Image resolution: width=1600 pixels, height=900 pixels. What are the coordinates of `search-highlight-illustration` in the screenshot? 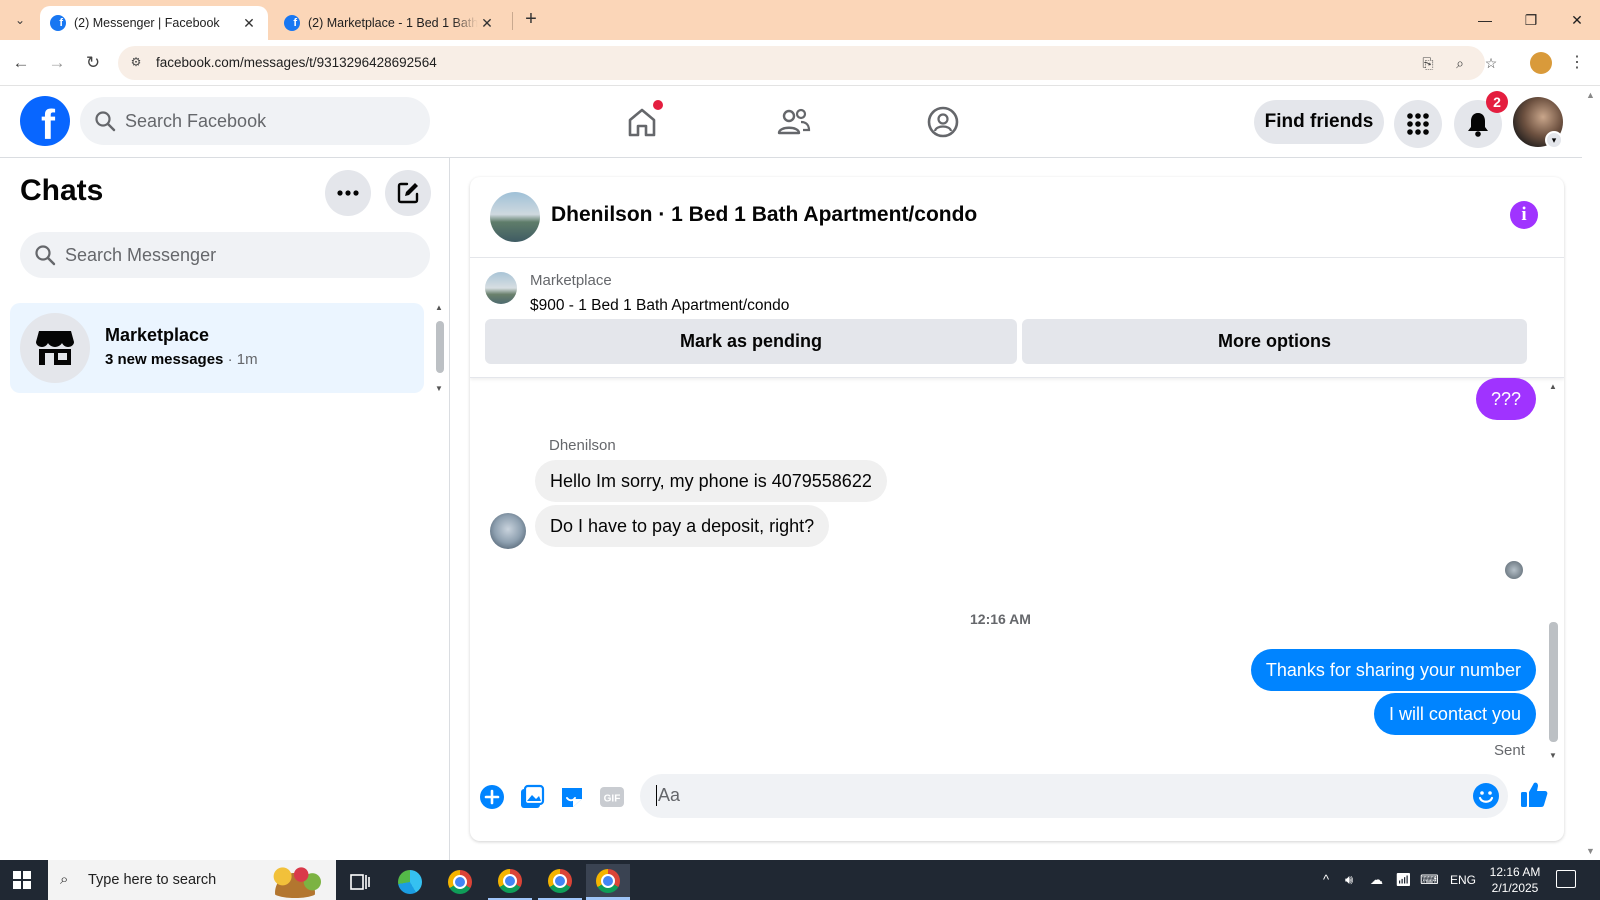 It's located at (295, 880).